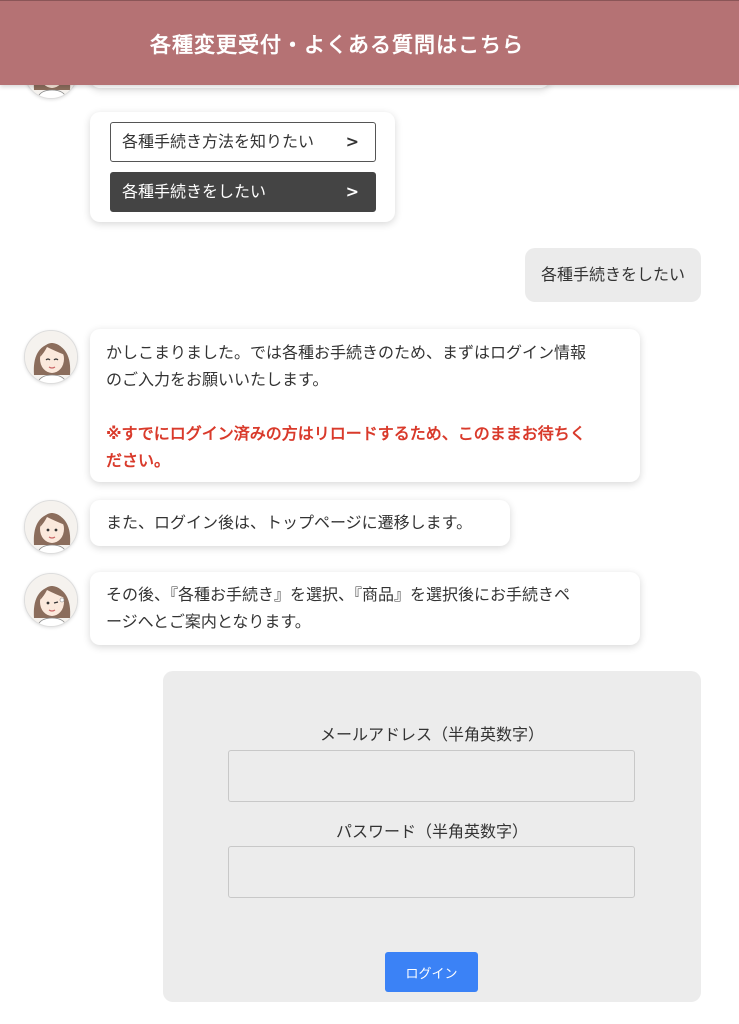 This screenshot has width=739, height=1024. I want to click on message-text: のご入力をお願いいたします。, so click(217, 379).